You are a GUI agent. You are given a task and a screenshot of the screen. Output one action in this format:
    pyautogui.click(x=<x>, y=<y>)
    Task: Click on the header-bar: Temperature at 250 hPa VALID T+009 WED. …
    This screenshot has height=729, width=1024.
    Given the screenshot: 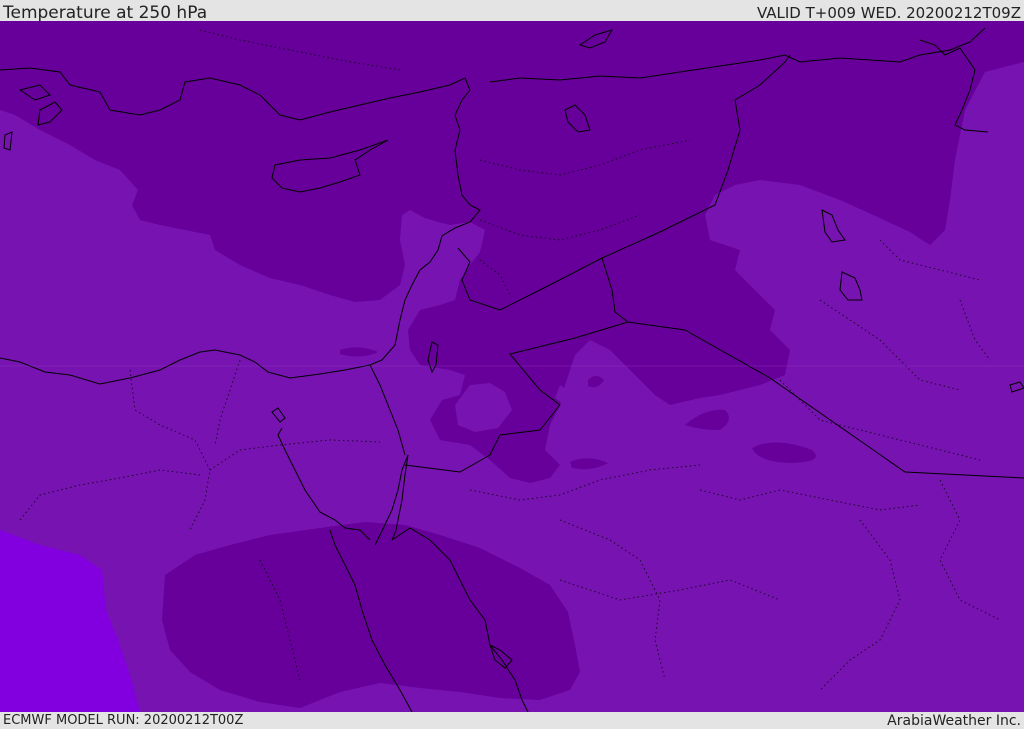 What is the action you would take?
    pyautogui.click(x=512, y=11)
    